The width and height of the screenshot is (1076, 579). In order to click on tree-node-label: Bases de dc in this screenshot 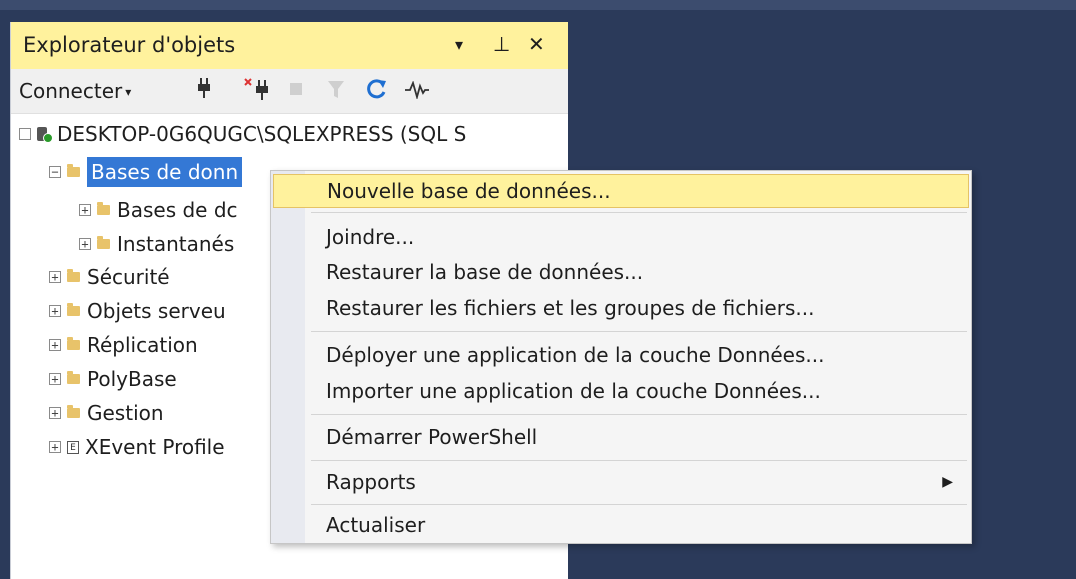, I will do `click(177, 210)`.